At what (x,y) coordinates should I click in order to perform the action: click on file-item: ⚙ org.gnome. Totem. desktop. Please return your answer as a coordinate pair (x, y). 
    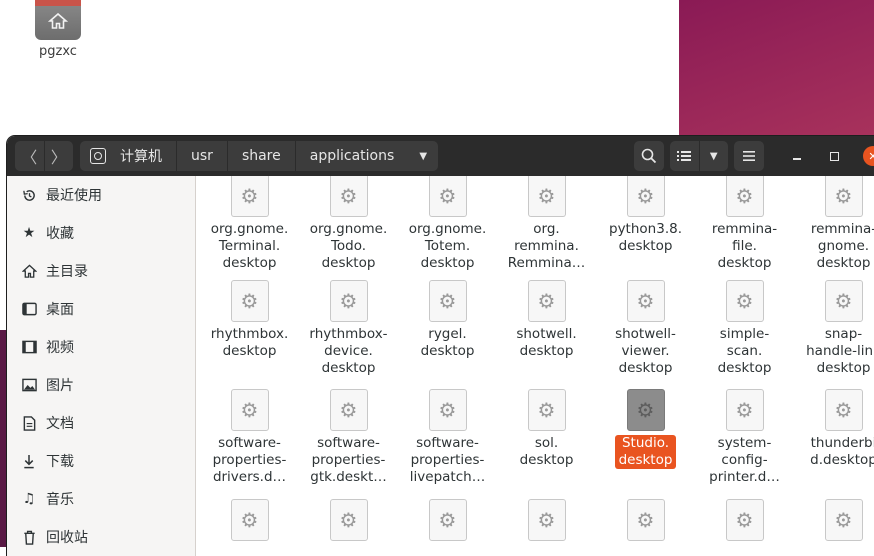
    Looking at the image, I should click on (447, 224).